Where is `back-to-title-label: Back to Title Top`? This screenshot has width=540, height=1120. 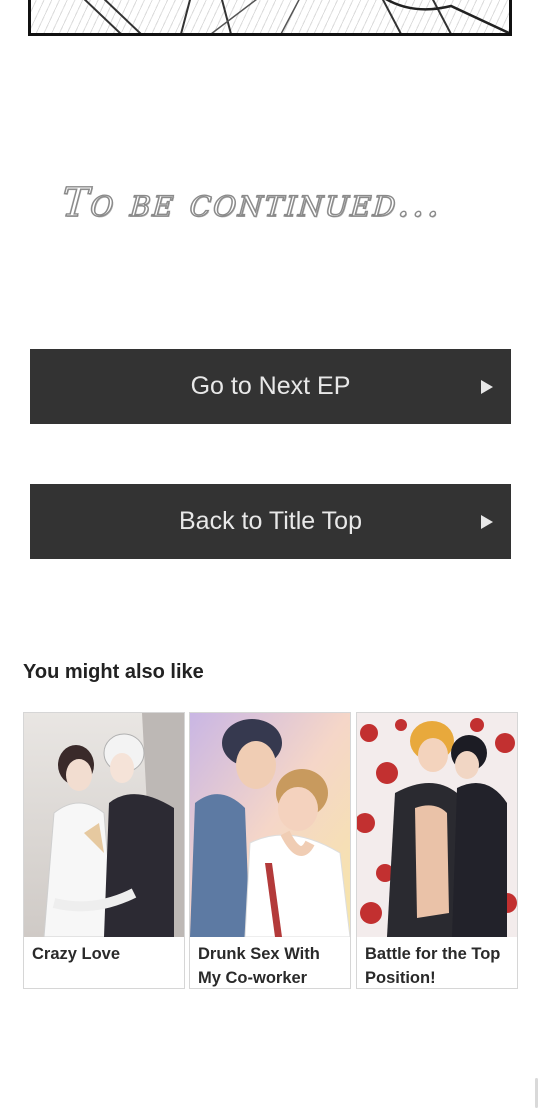 back-to-title-label: Back to Title Top is located at coordinates (270, 521).